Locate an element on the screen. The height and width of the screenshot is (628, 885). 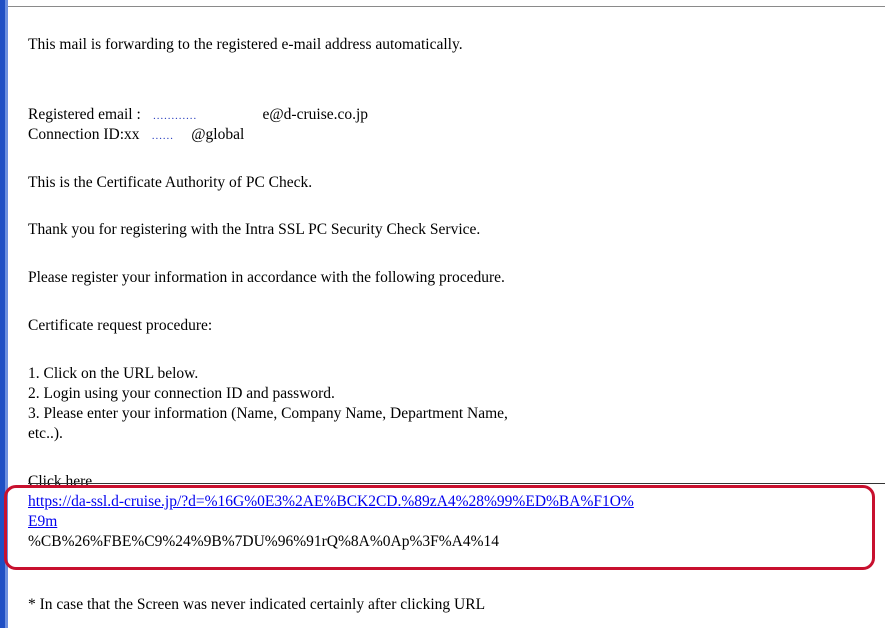
step-1: 1. Click on the URL below. is located at coordinates (113, 373).